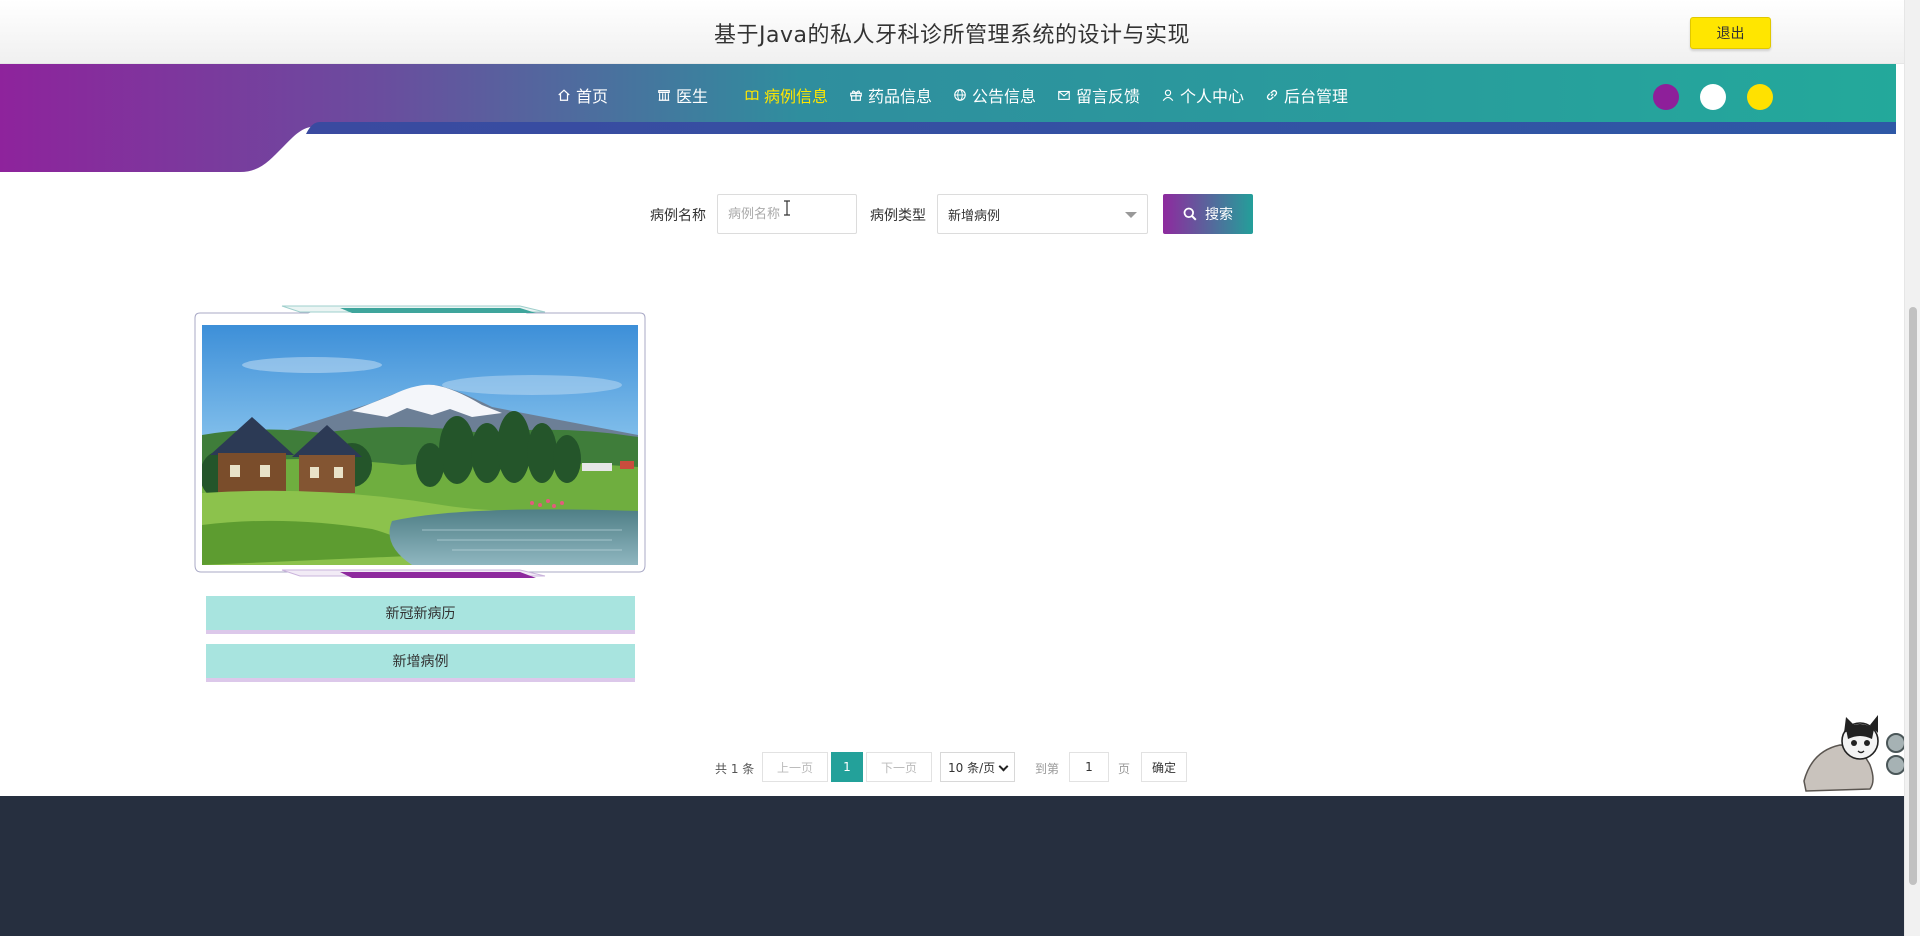  I want to click on nav-item-feedback: 留言反馈, so click(1098, 95).